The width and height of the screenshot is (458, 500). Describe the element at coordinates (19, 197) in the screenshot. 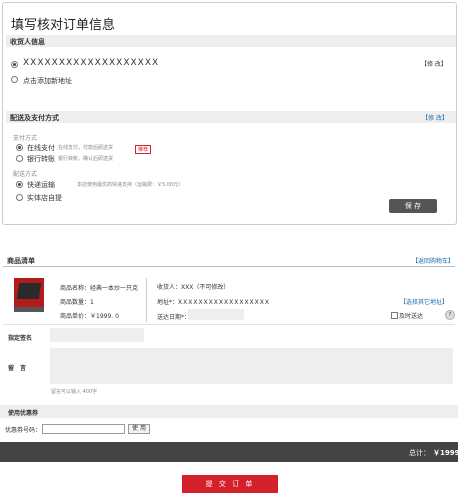

I see `ship-pickup-radio` at that location.